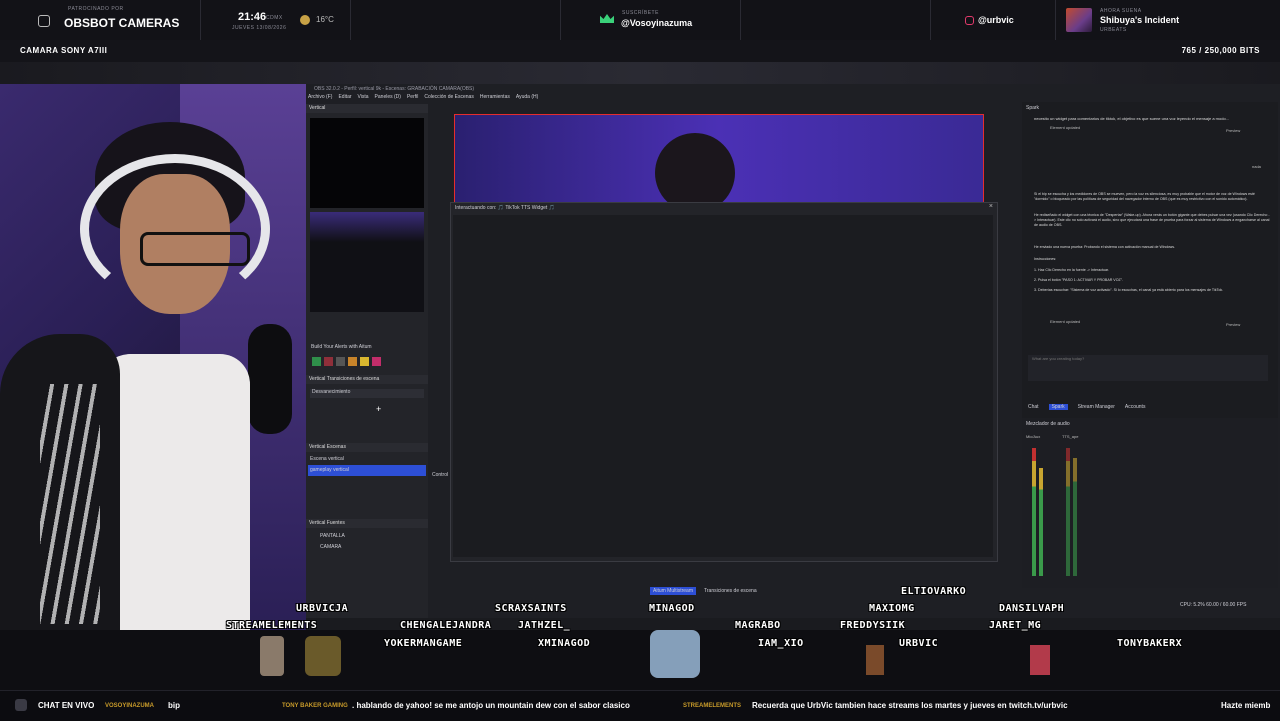 The image size is (1280, 721). Describe the element at coordinates (1140, 20) in the screenshot. I see `song-title: Shibuya's Incident` at that location.